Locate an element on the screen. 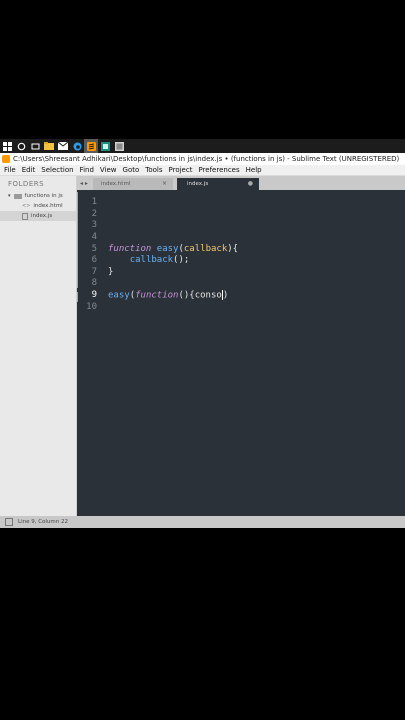  menu-item-tools: Tools is located at coordinates (153, 170).